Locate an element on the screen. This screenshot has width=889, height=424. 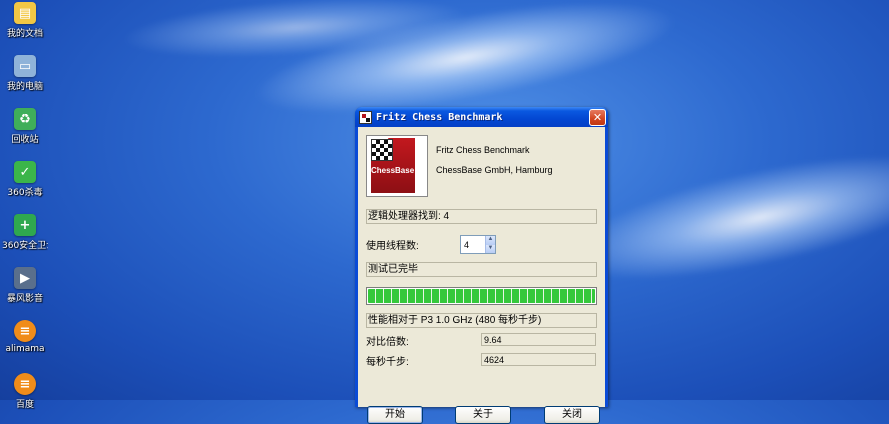
spinner-up-button: ▲ is located at coordinates (490, 240).